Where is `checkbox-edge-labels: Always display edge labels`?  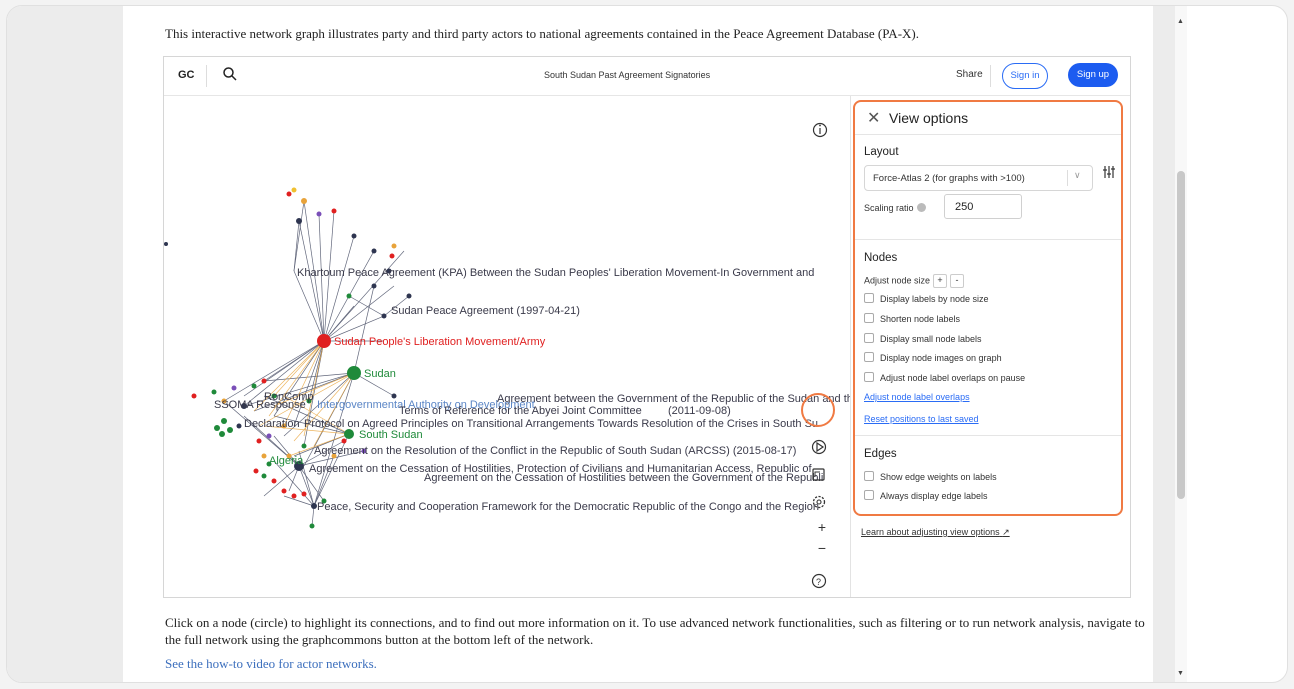 checkbox-edge-labels: Always display edge labels is located at coordinates (926, 495).